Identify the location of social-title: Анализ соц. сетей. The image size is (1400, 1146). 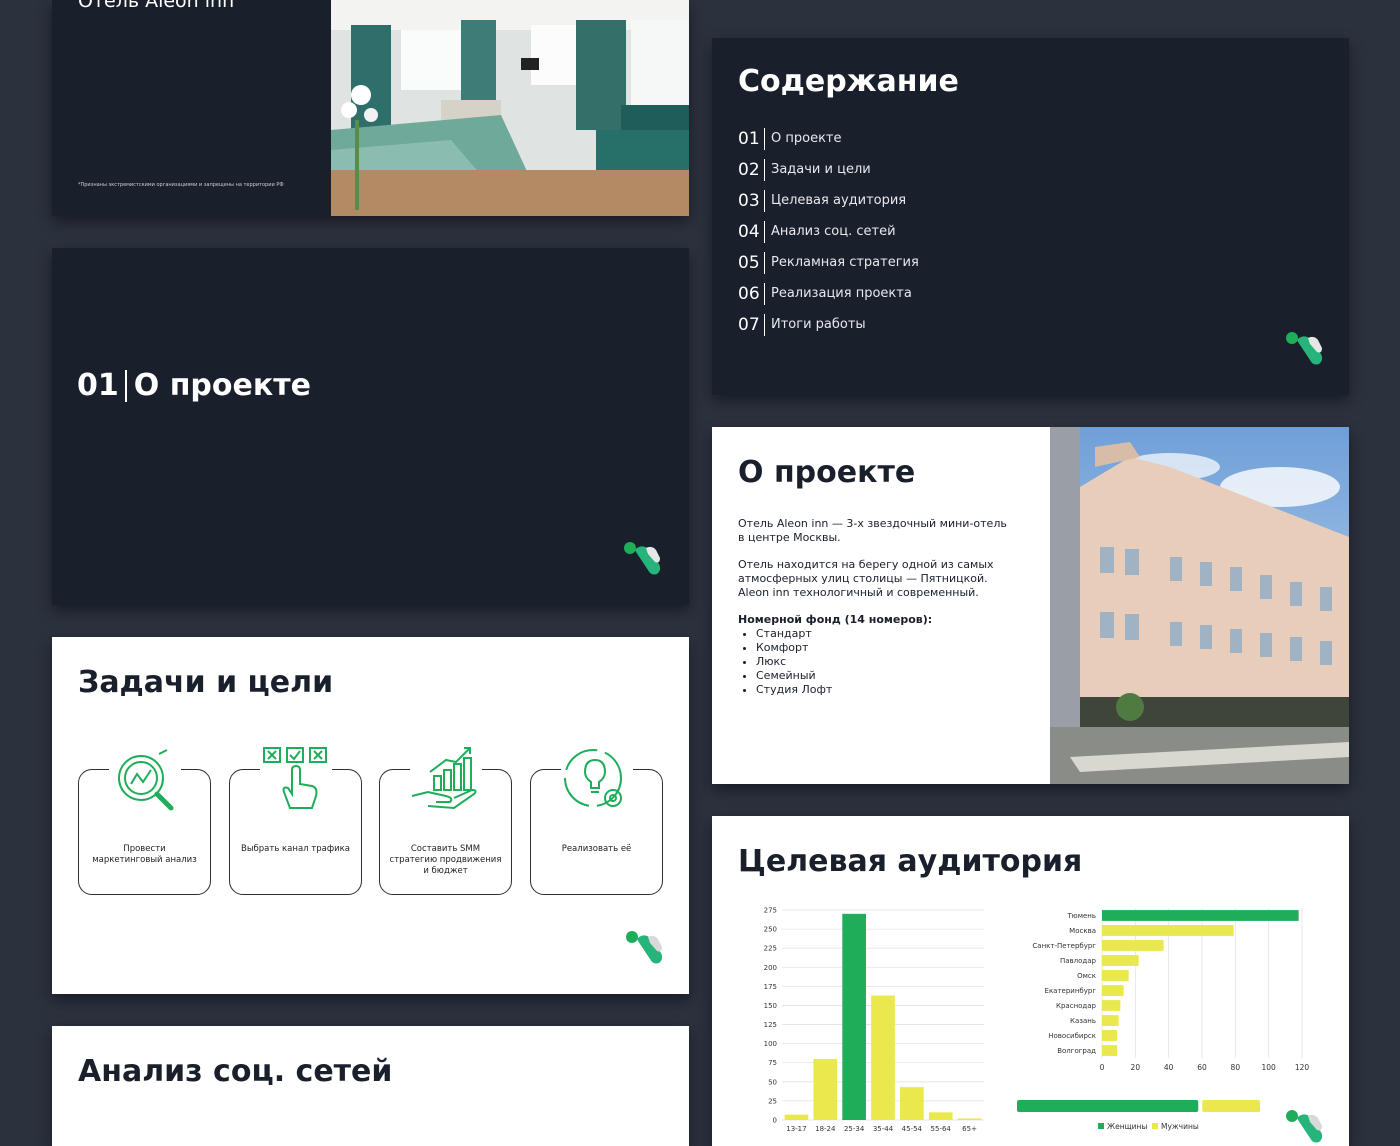
(235, 1071).